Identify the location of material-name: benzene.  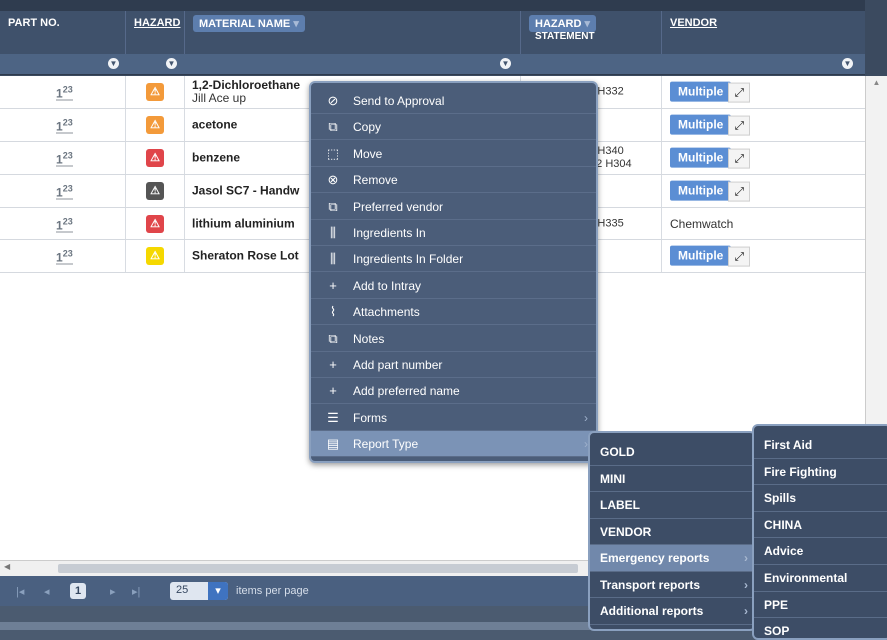
(216, 158).